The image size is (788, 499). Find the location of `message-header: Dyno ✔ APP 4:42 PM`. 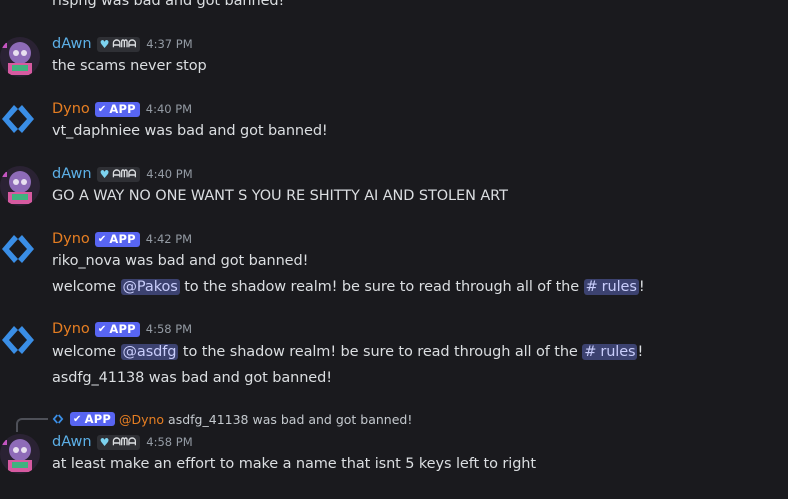

message-header: Dyno ✔ APP 4:42 PM is located at coordinates (122, 239).